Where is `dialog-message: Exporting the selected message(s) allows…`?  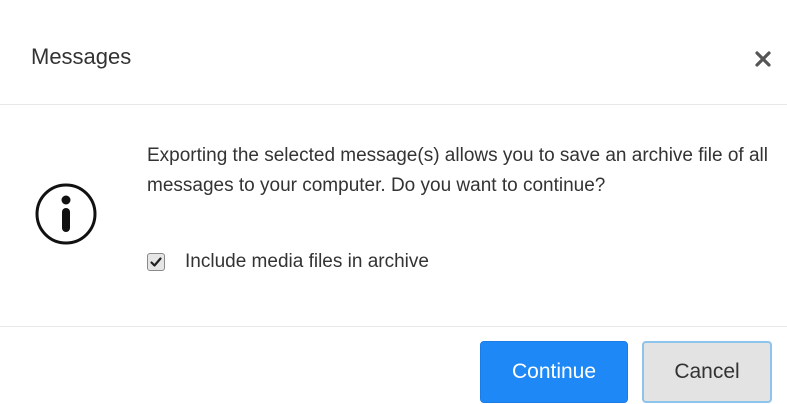 dialog-message: Exporting the selected message(s) allows… is located at coordinates (457, 170).